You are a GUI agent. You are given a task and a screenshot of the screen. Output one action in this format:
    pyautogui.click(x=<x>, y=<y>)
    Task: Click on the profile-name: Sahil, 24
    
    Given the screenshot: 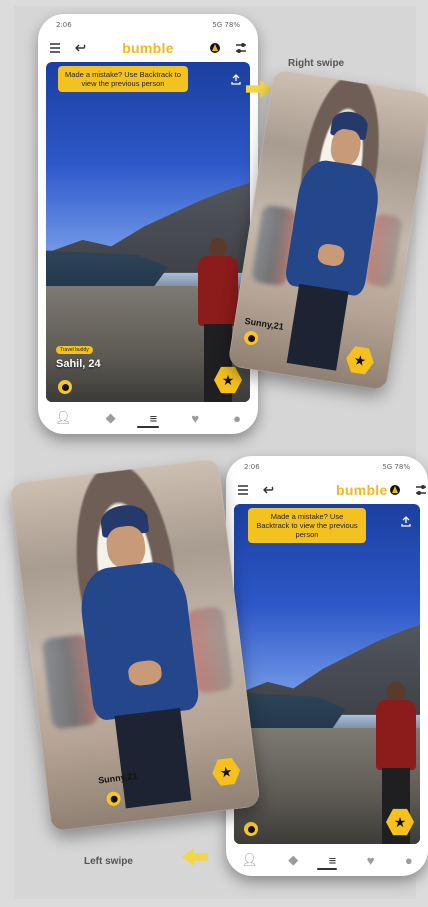 What is the action you would take?
    pyautogui.click(x=78, y=364)
    